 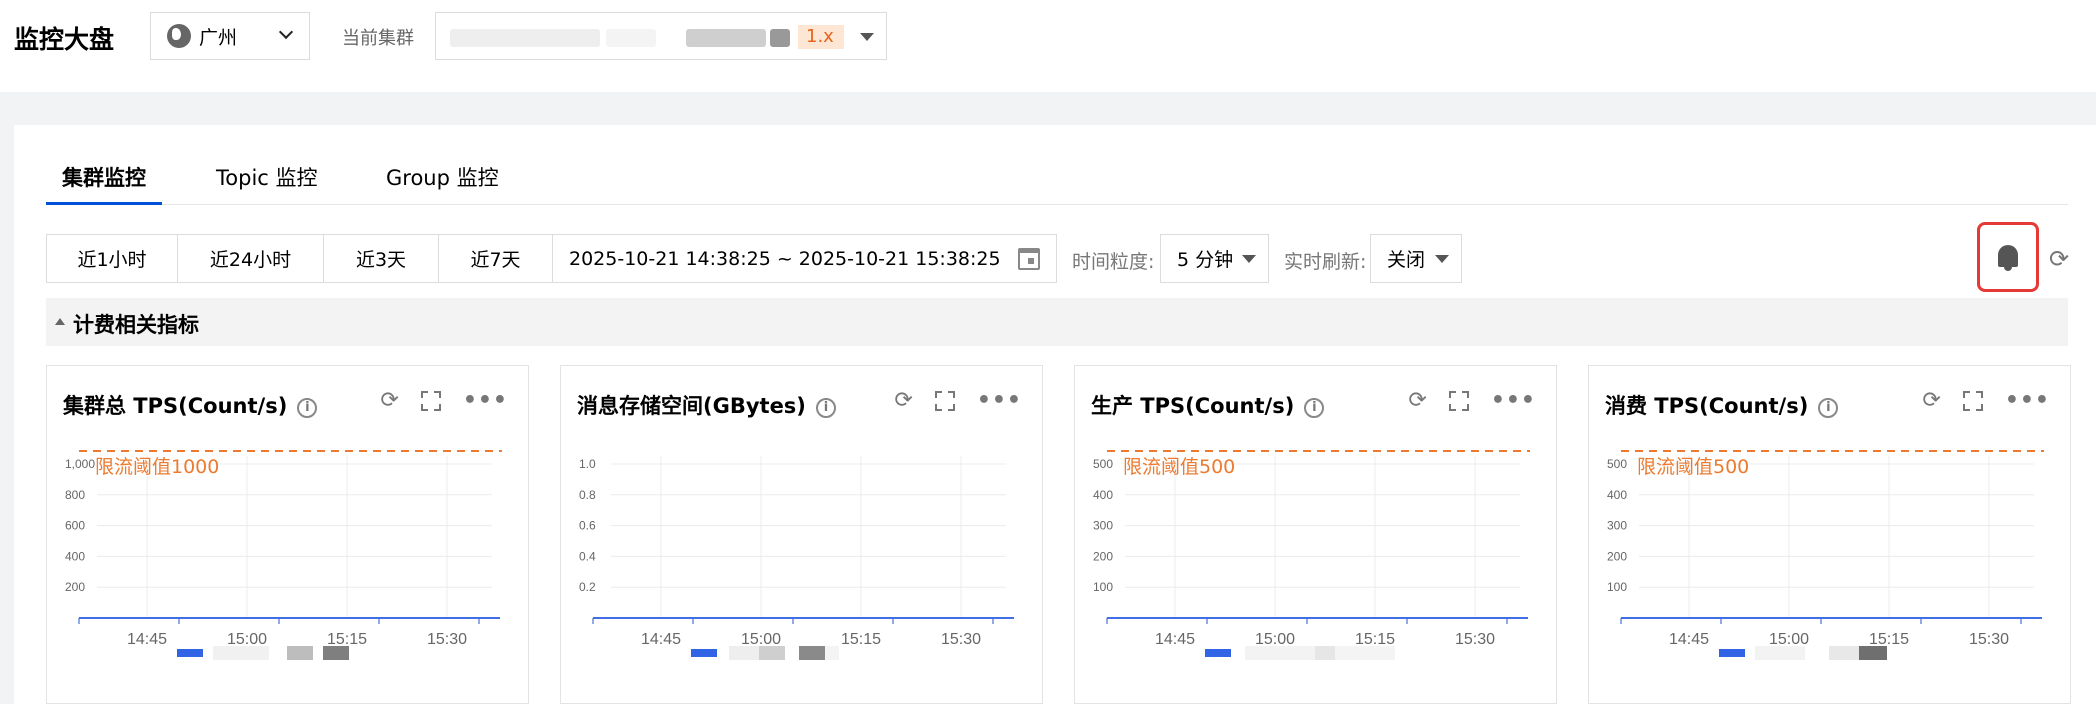 I want to click on granularity-select: 5 分钟, so click(x=1214, y=258).